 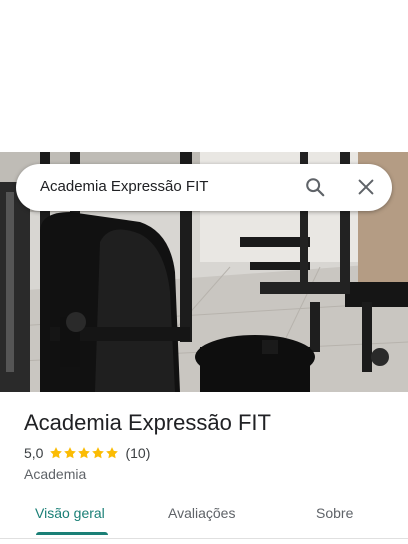 I want to click on active-tab-indicator, so click(x=72, y=533).